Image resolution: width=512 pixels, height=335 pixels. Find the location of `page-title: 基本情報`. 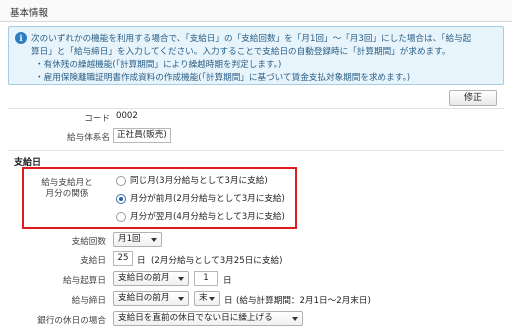

page-title: 基本情報 is located at coordinates (29, 13).